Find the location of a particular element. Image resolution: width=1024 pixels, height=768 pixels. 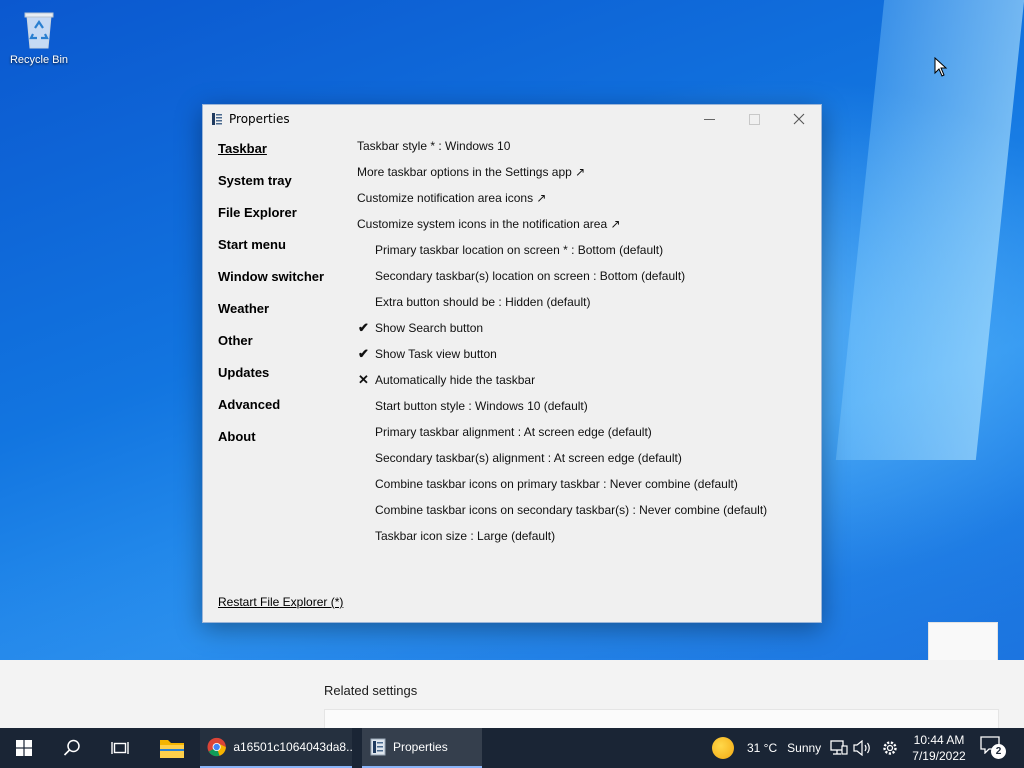

option-label: Show Search button is located at coordinates (429, 328).